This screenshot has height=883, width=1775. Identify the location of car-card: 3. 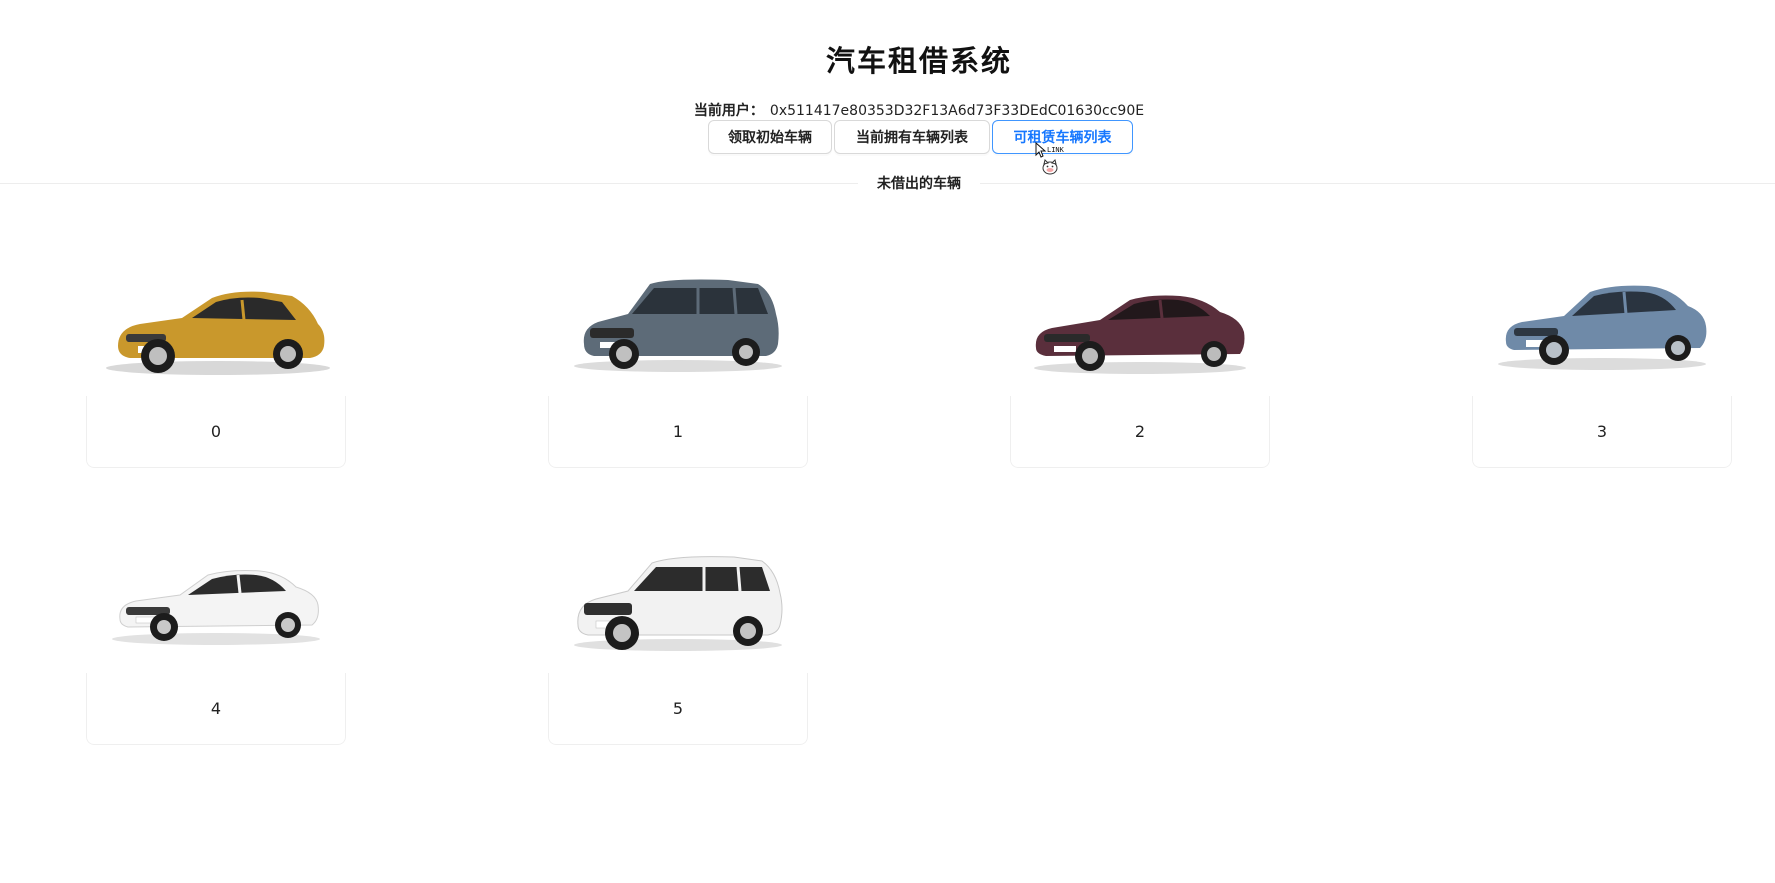
(1602, 358).